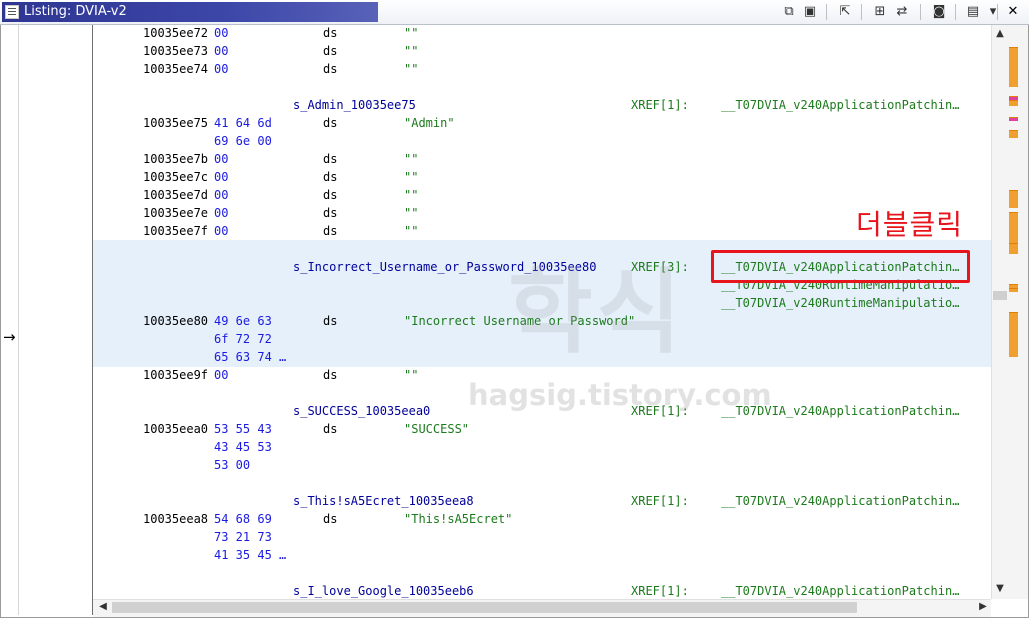  I want to click on listing-operand: "Admin", so click(429, 123).